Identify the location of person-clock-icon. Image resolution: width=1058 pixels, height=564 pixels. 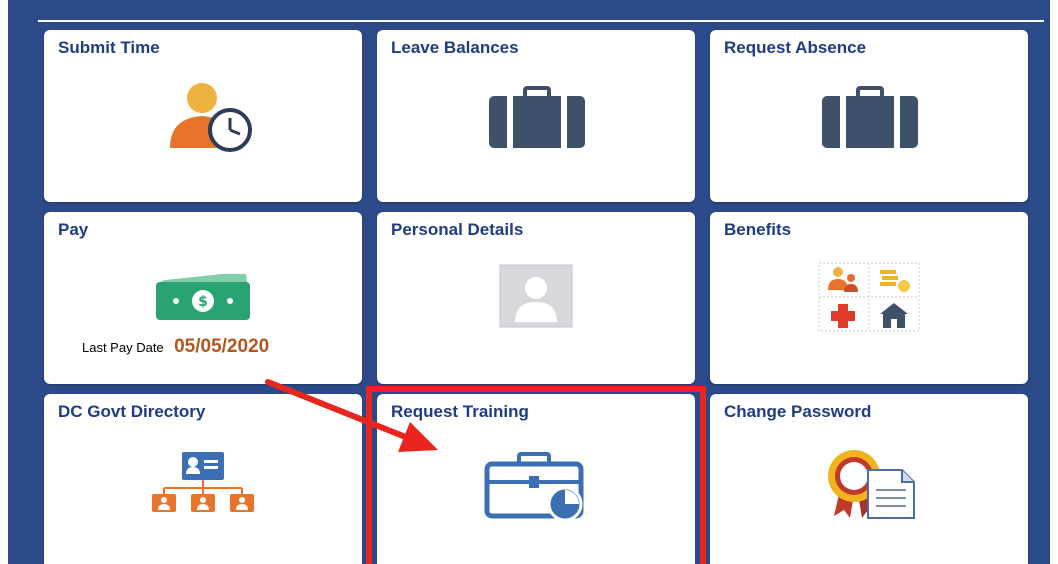
(206, 118).